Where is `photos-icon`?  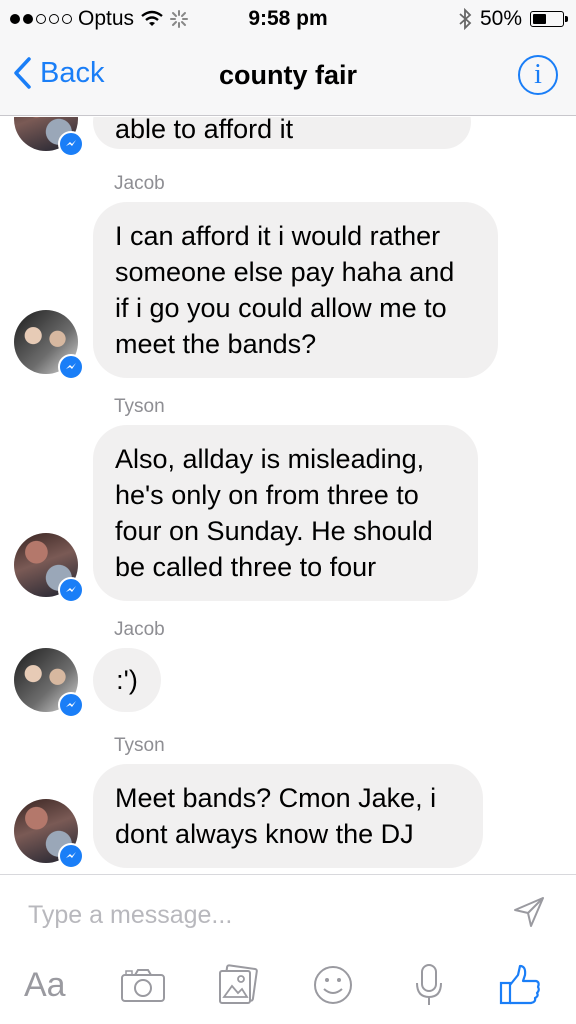 photos-icon is located at coordinates (238, 984).